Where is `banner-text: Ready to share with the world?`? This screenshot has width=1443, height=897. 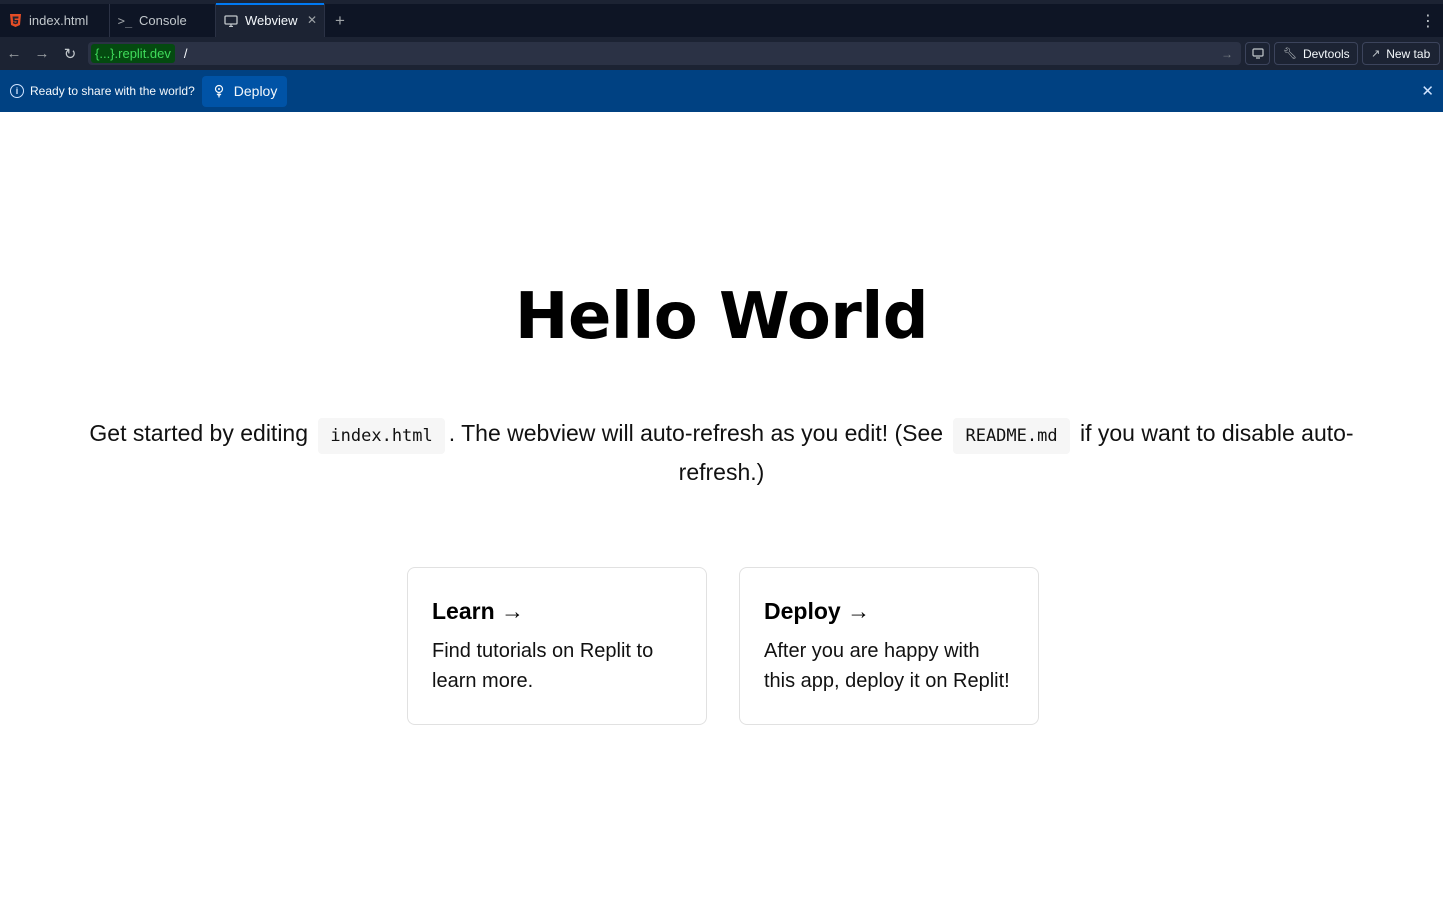 banner-text: Ready to share with the world? is located at coordinates (112, 91).